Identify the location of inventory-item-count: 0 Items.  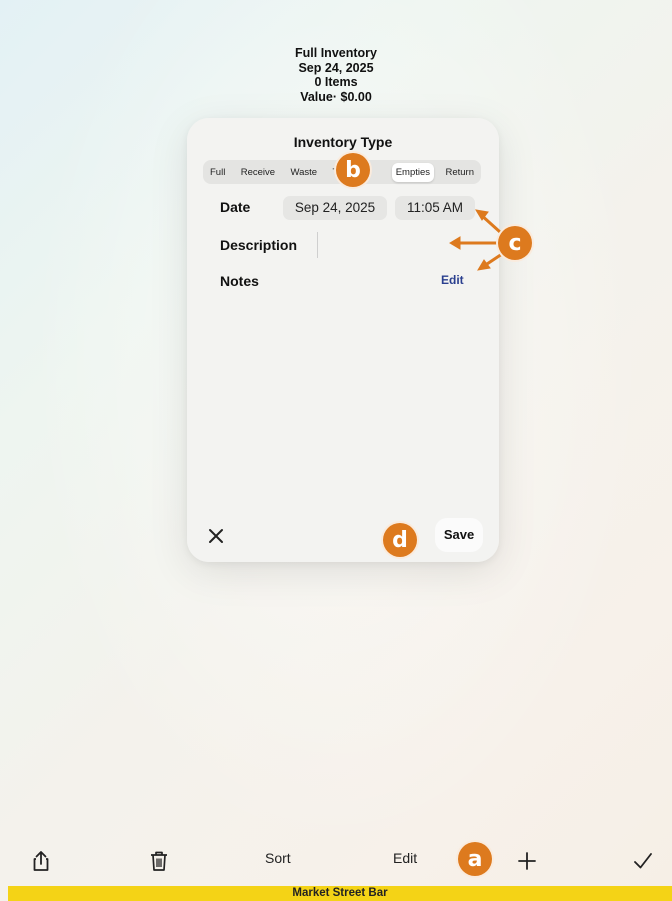
(336, 82).